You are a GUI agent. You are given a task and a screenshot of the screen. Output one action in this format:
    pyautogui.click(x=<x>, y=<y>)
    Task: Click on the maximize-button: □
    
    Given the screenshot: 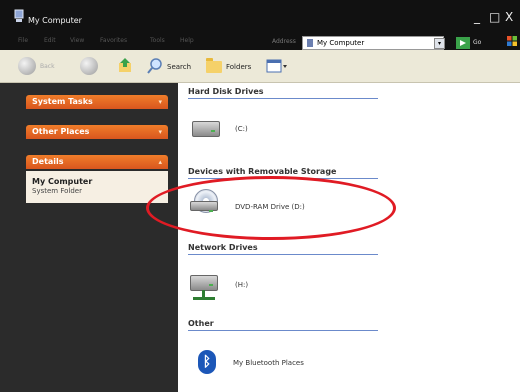 What is the action you would take?
    pyautogui.click(x=494, y=17)
    